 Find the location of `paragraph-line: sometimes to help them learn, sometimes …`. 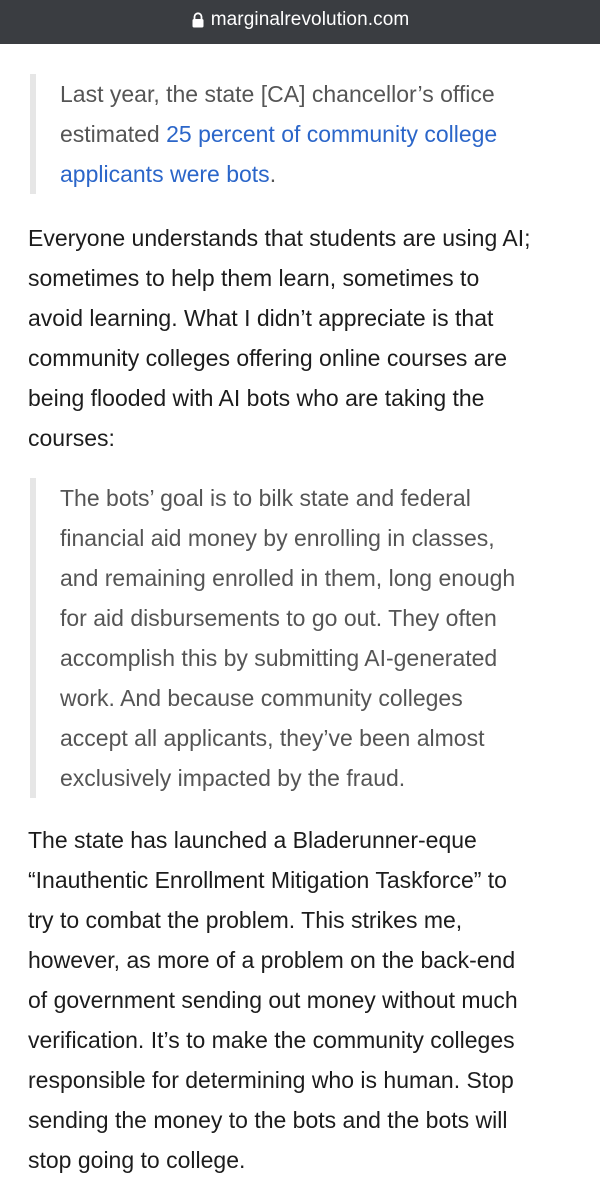

paragraph-line: sometimes to help them learn, sometimes … is located at coordinates (254, 278).